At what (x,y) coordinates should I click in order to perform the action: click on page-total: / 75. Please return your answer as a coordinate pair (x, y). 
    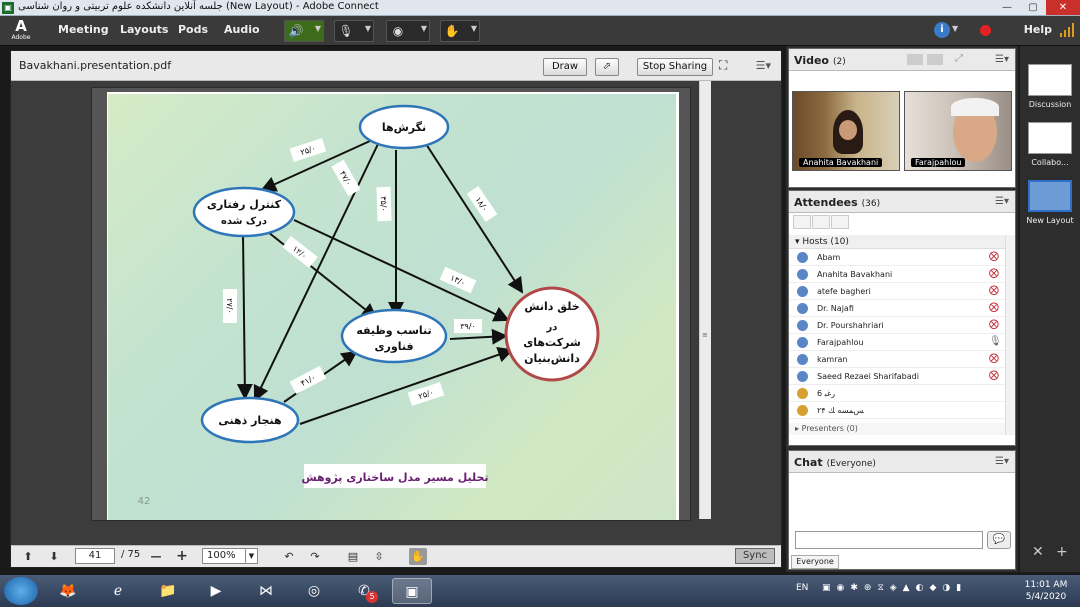
    Looking at the image, I should click on (131, 554).